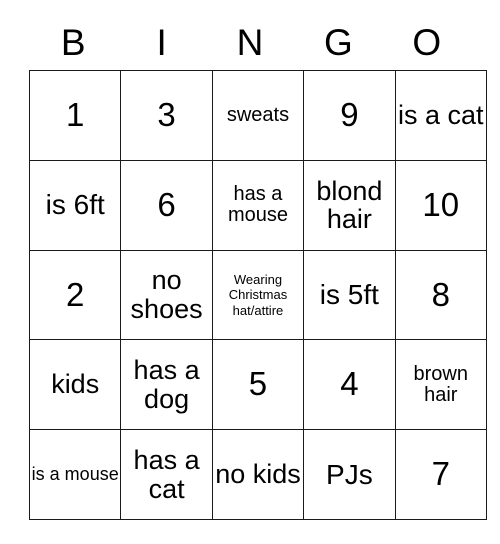 This screenshot has height=544, width=500. I want to click on bingo-cell-text: no shoes, so click(166, 294).